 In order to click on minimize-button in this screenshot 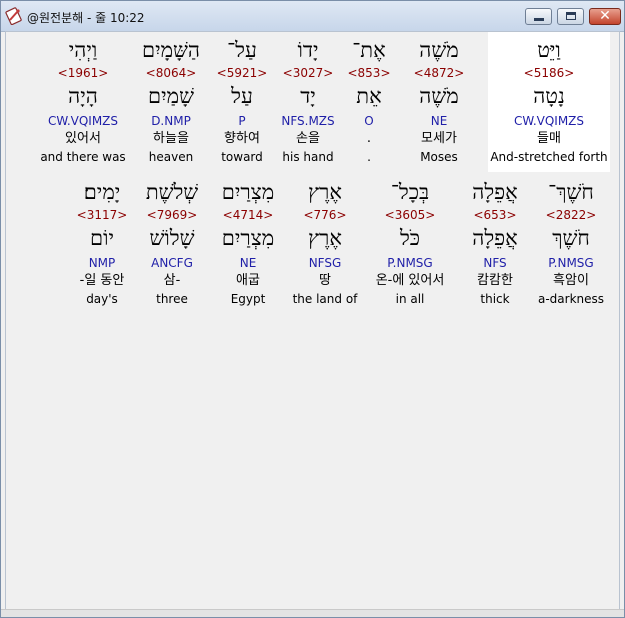, I will do `click(538, 16)`.